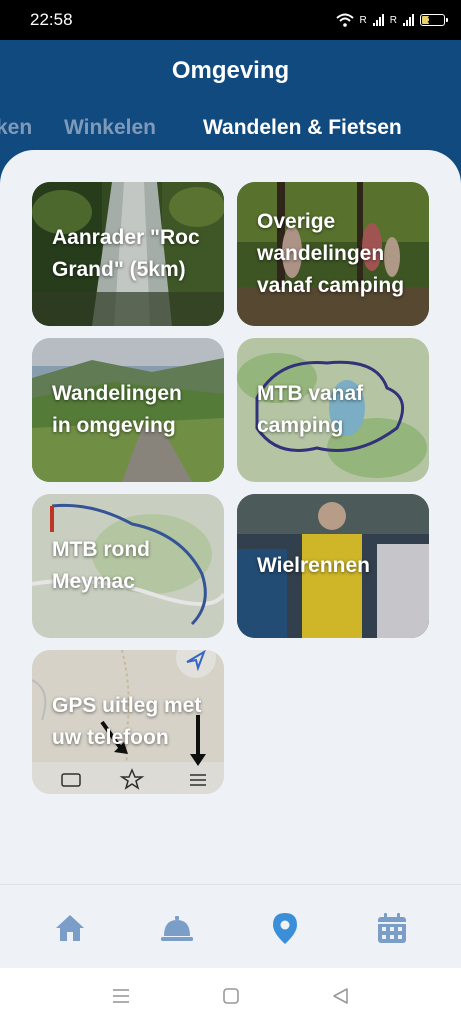 This screenshot has height=1024, width=461. What do you see at coordinates (378, 20) in the screenshot?
I see `signal-1-icon` at bounding box center [378, 20].